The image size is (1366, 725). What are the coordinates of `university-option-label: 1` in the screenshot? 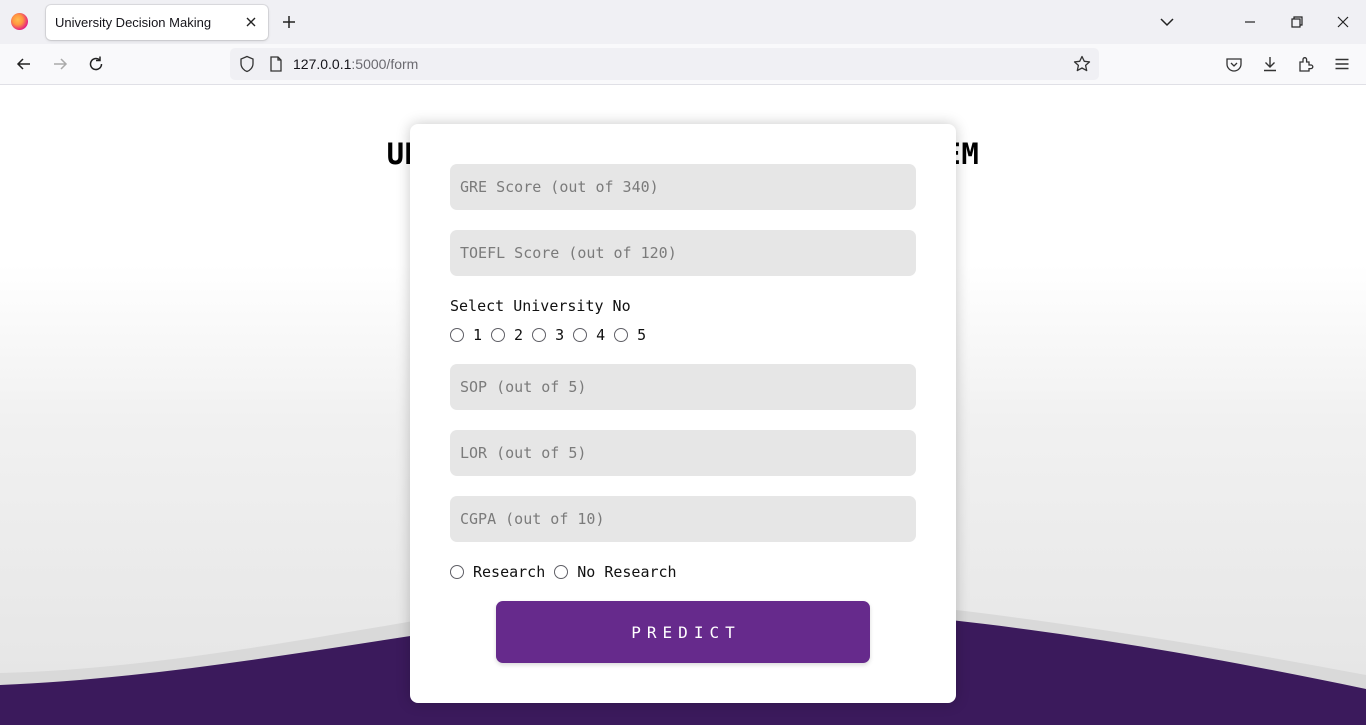 It's located at (478, 335).